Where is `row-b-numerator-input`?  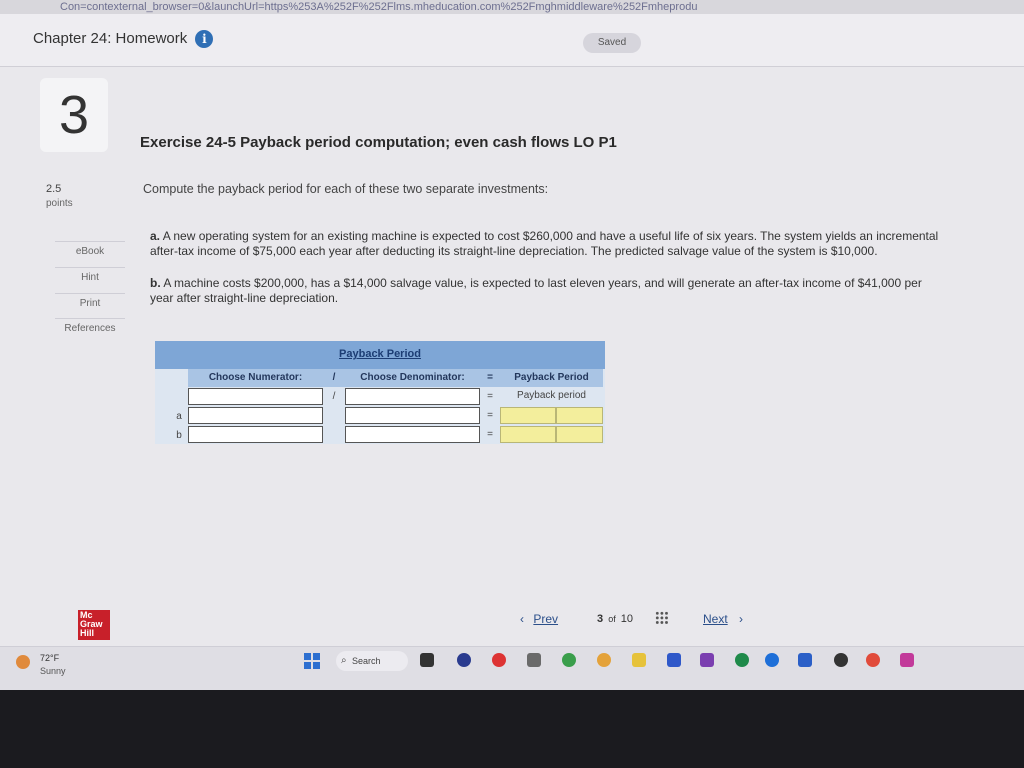 row-b-numerator-input is located at coordinates (255, 434).